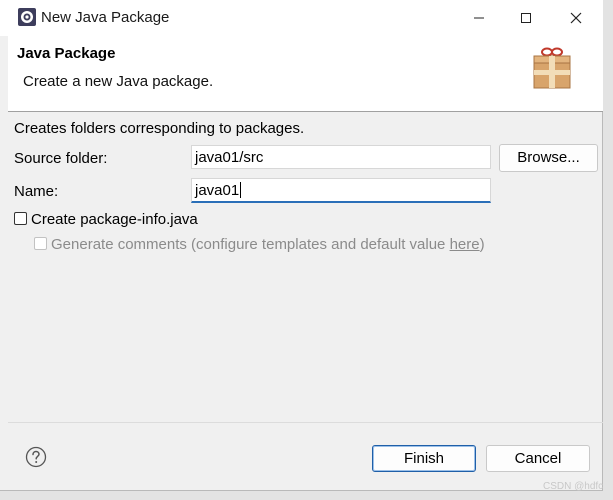 This screenshot has height=500, width=613. I want to click on finish-button: Finish, so click(424, 458).